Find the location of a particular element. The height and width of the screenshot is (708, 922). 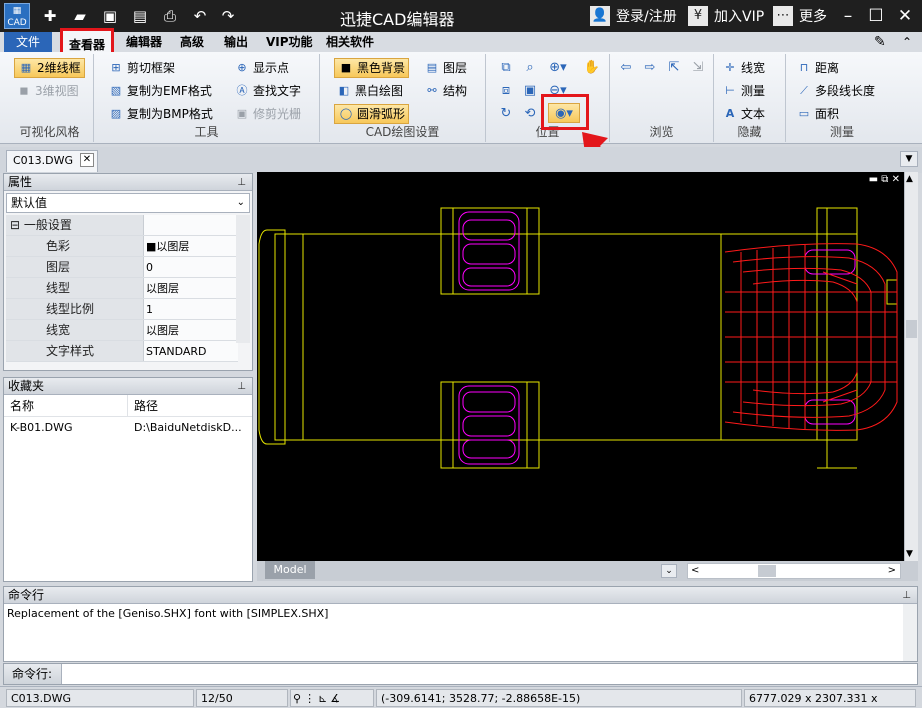

view-3d-button: ◼ 3维视图 is located at coordinates (47, 91).